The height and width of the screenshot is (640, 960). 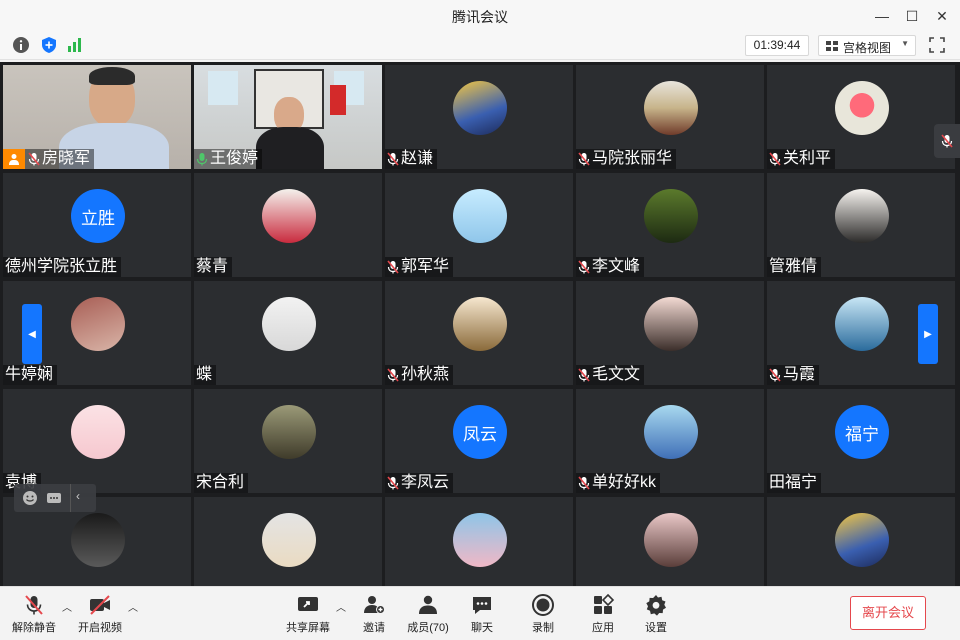 What do you see at coordinates (616, 374) in the screenshot?
I see `participant-name: 毛文文` at bounding box center [616, 374].